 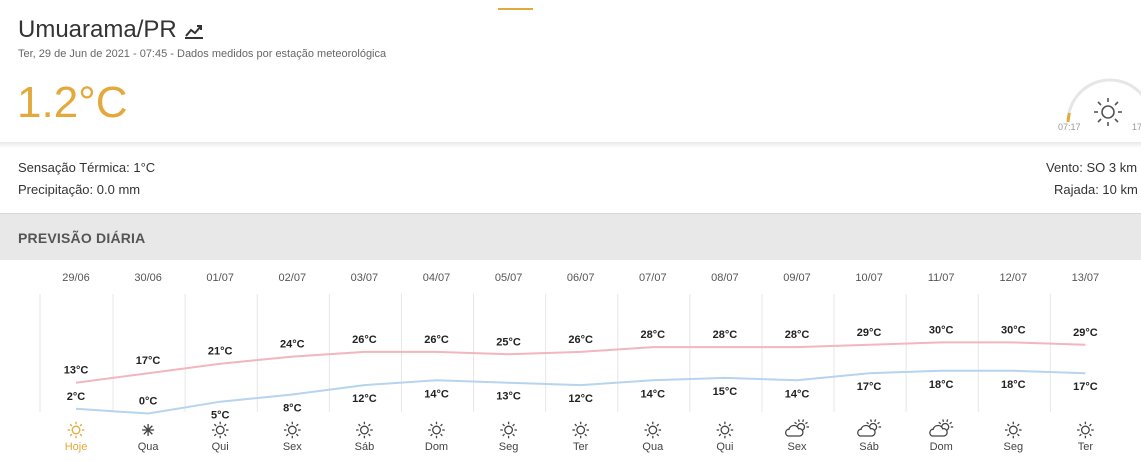 What do you see at coordinates (292, 409) in the screenshot?
I see `min-temp-label: 8°C` at bounding box center [292, 409].